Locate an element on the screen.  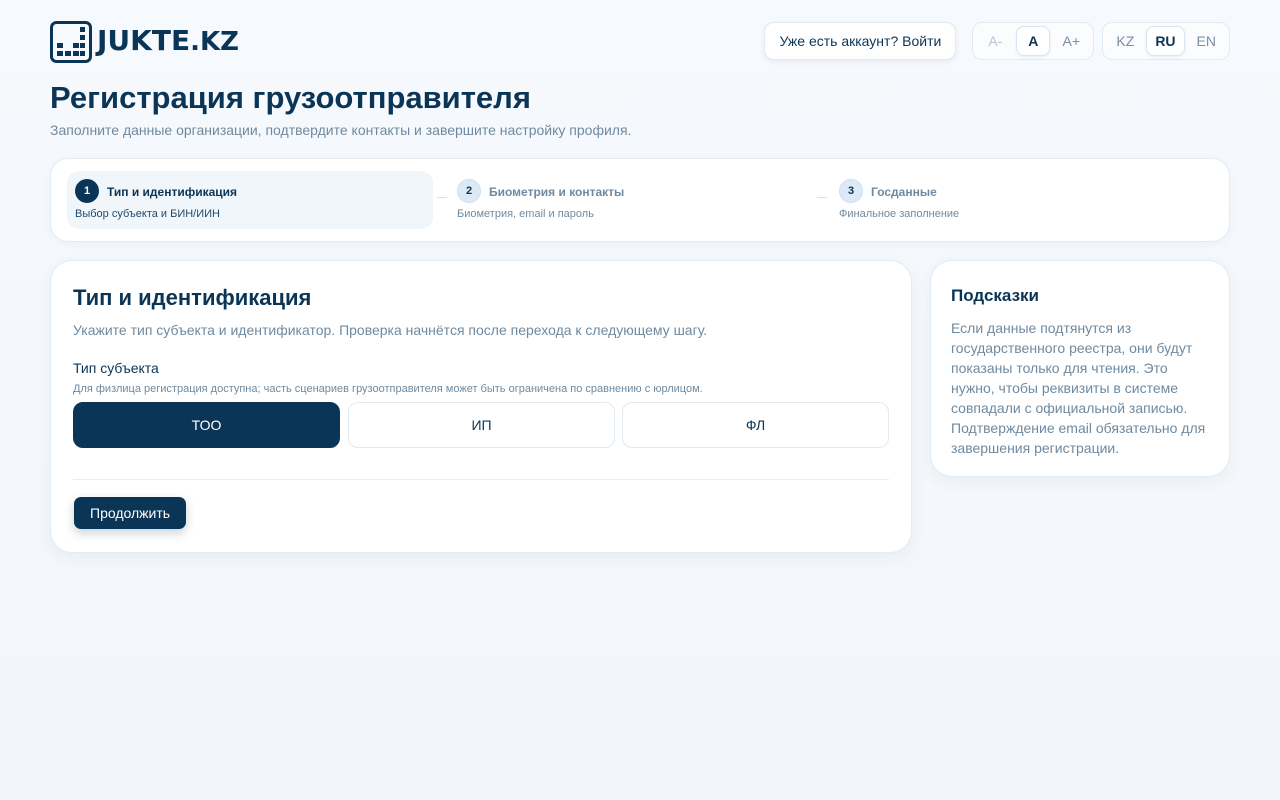
lang-ru-button: RU is located at coordinates (1165, 41).